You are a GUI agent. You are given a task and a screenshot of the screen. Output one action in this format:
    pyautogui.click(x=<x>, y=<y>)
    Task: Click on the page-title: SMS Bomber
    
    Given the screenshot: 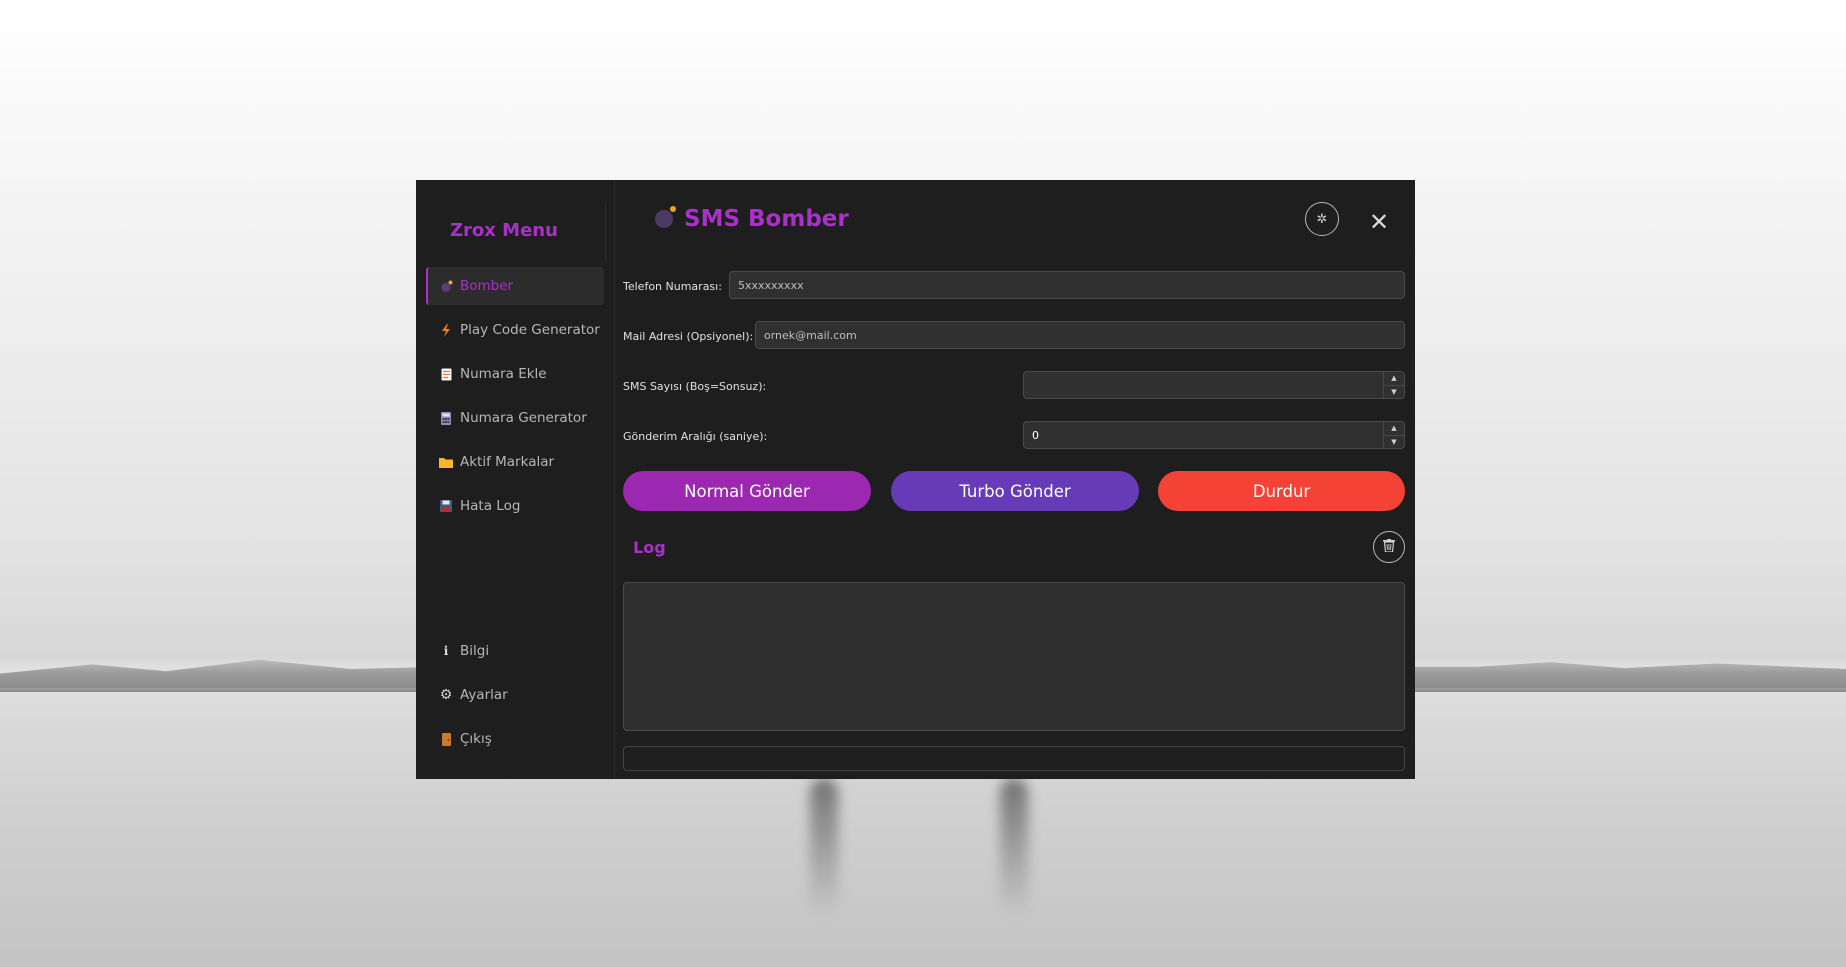 What is the action you would take?
    pyautogui.click(x=752, y=219)
    